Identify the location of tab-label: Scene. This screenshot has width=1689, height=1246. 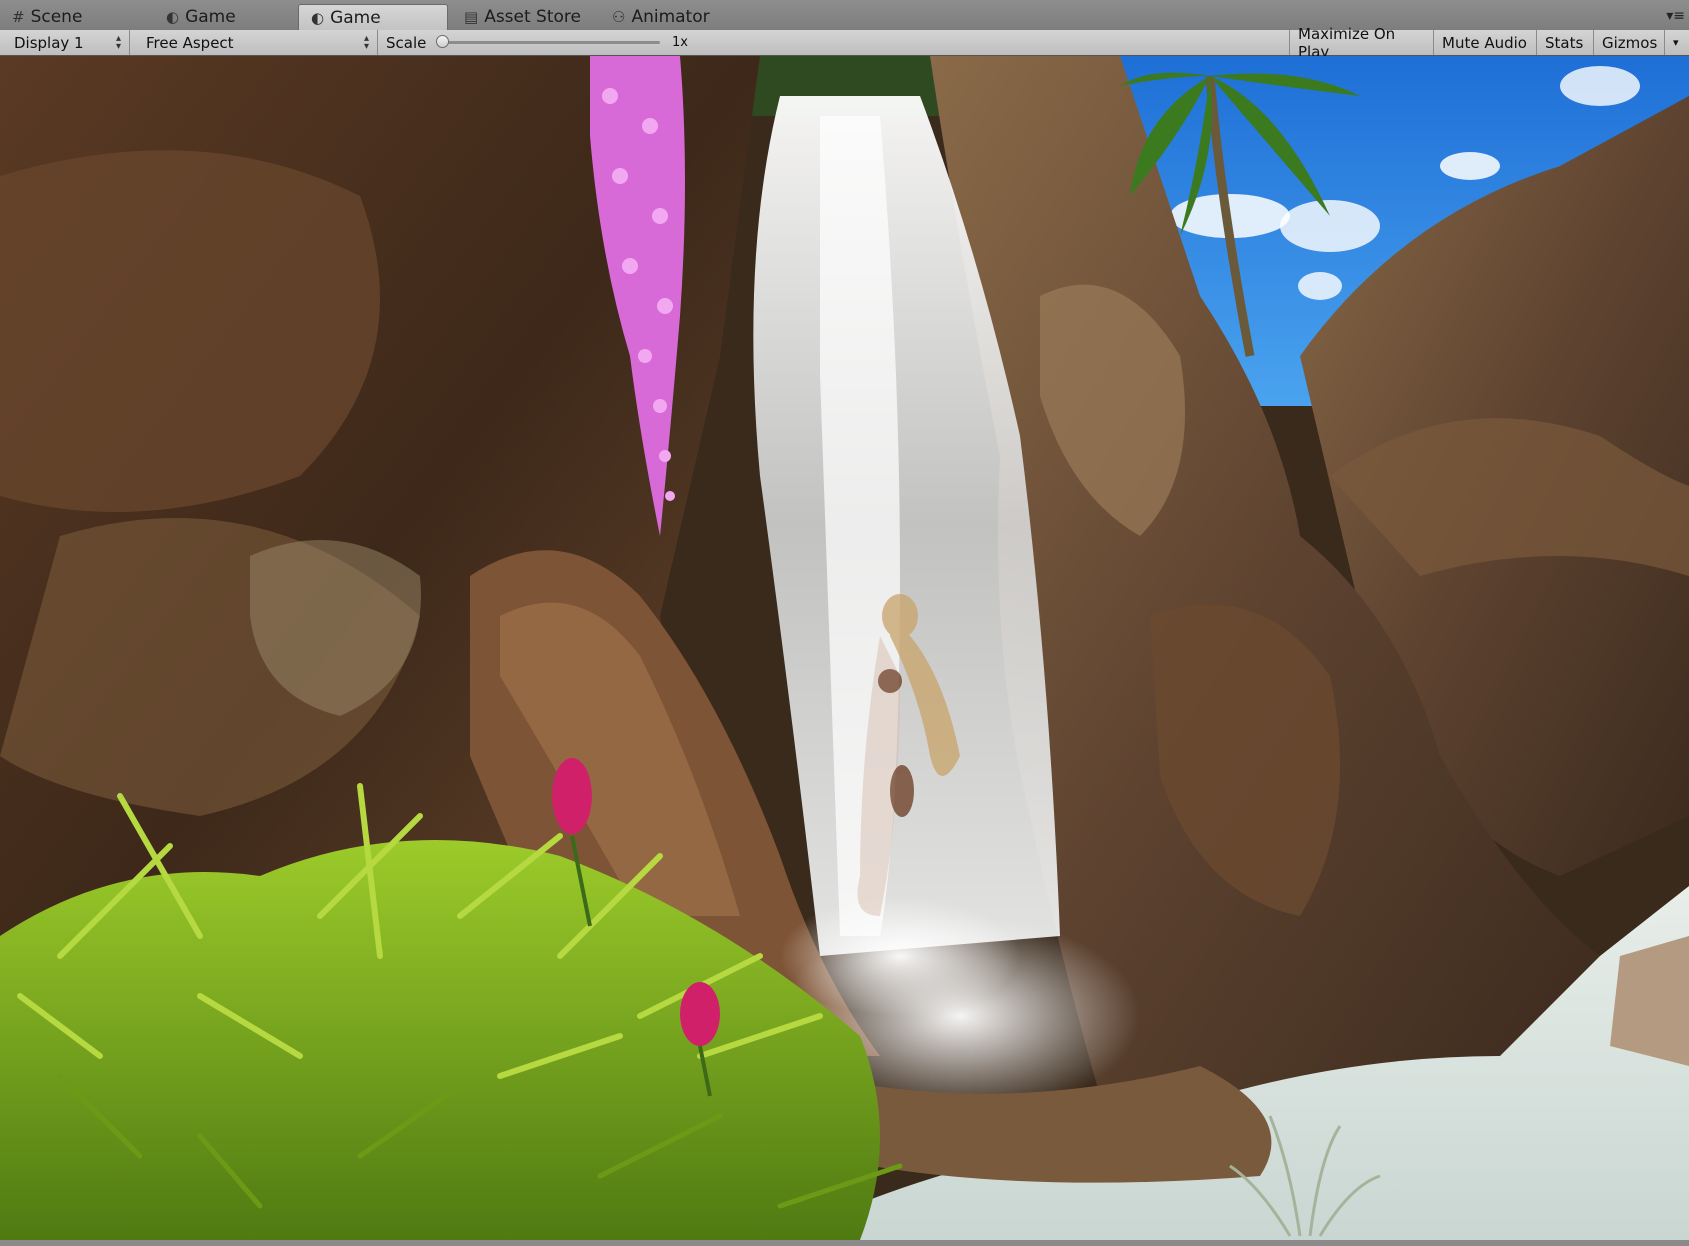
(56, 17).